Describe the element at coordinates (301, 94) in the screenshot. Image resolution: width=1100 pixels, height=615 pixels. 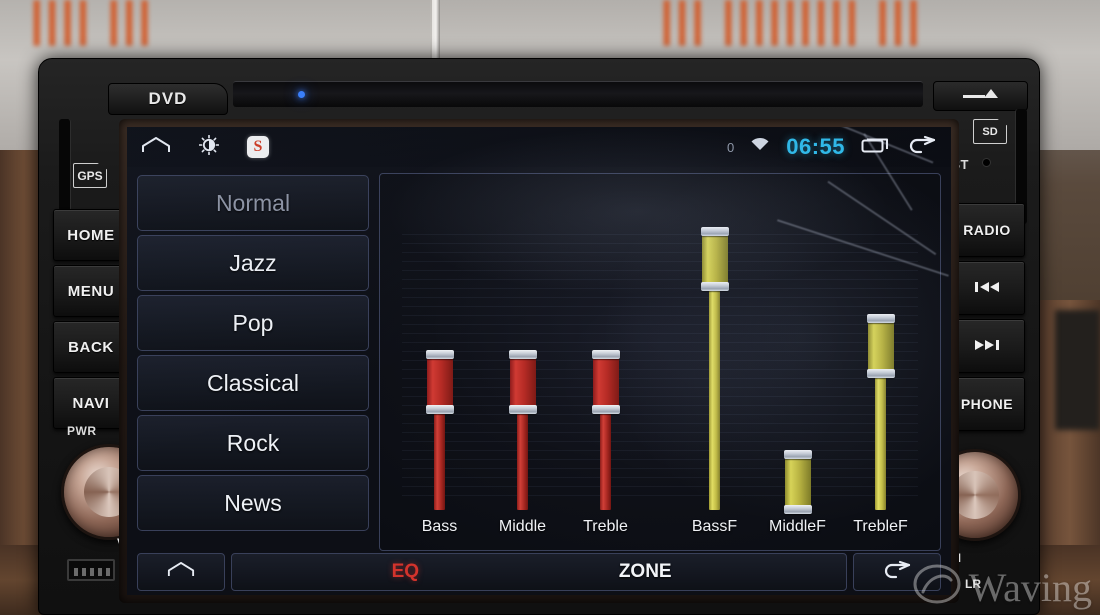
I see `slot-led-indicator` at that location.